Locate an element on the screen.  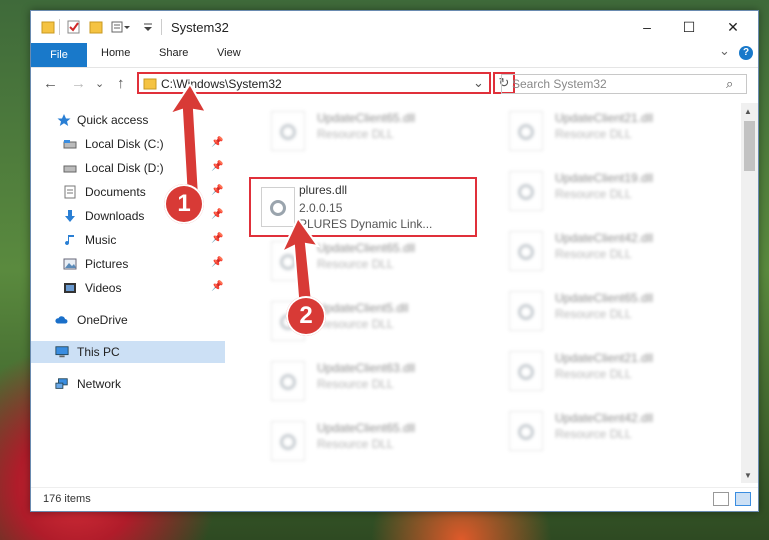
sidebar-item-label: Network is located at coordinates (99, 384).